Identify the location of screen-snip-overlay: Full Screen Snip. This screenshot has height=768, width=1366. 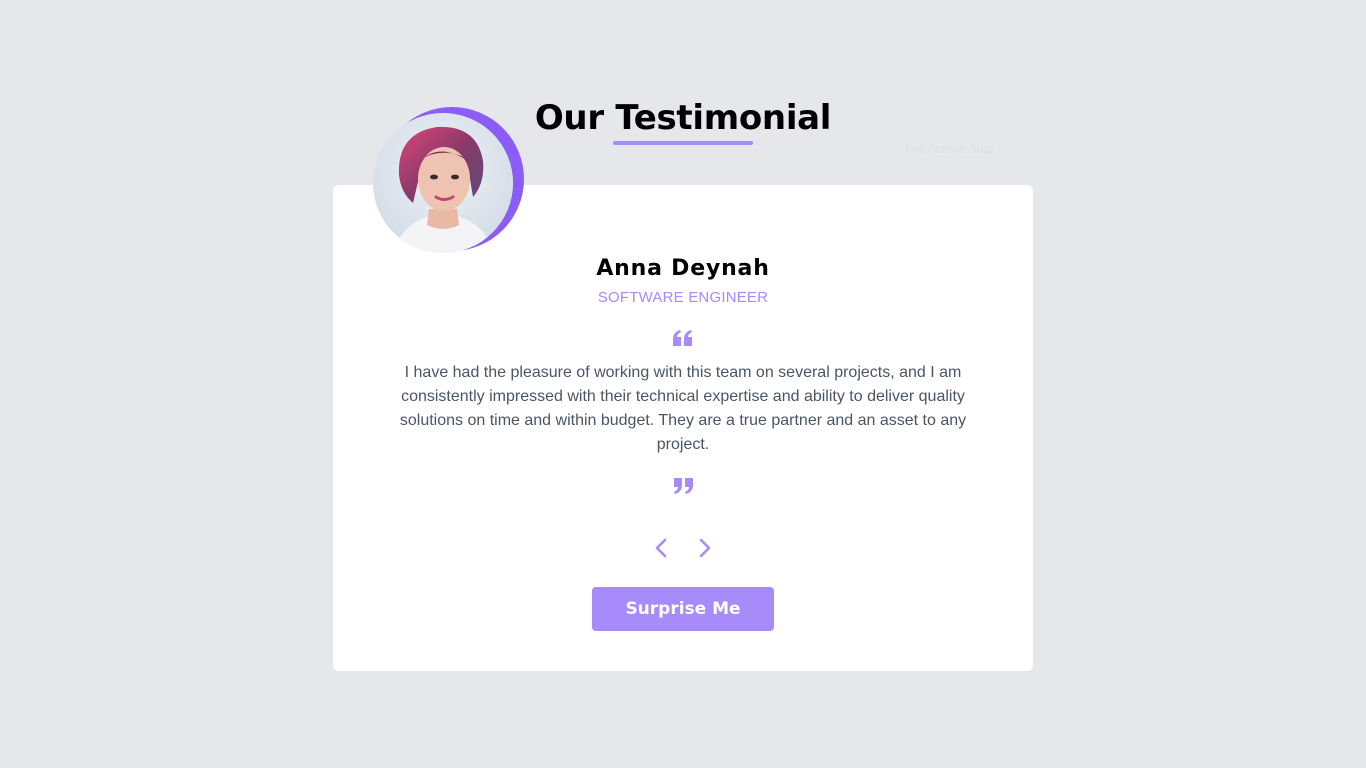
(959, 149).